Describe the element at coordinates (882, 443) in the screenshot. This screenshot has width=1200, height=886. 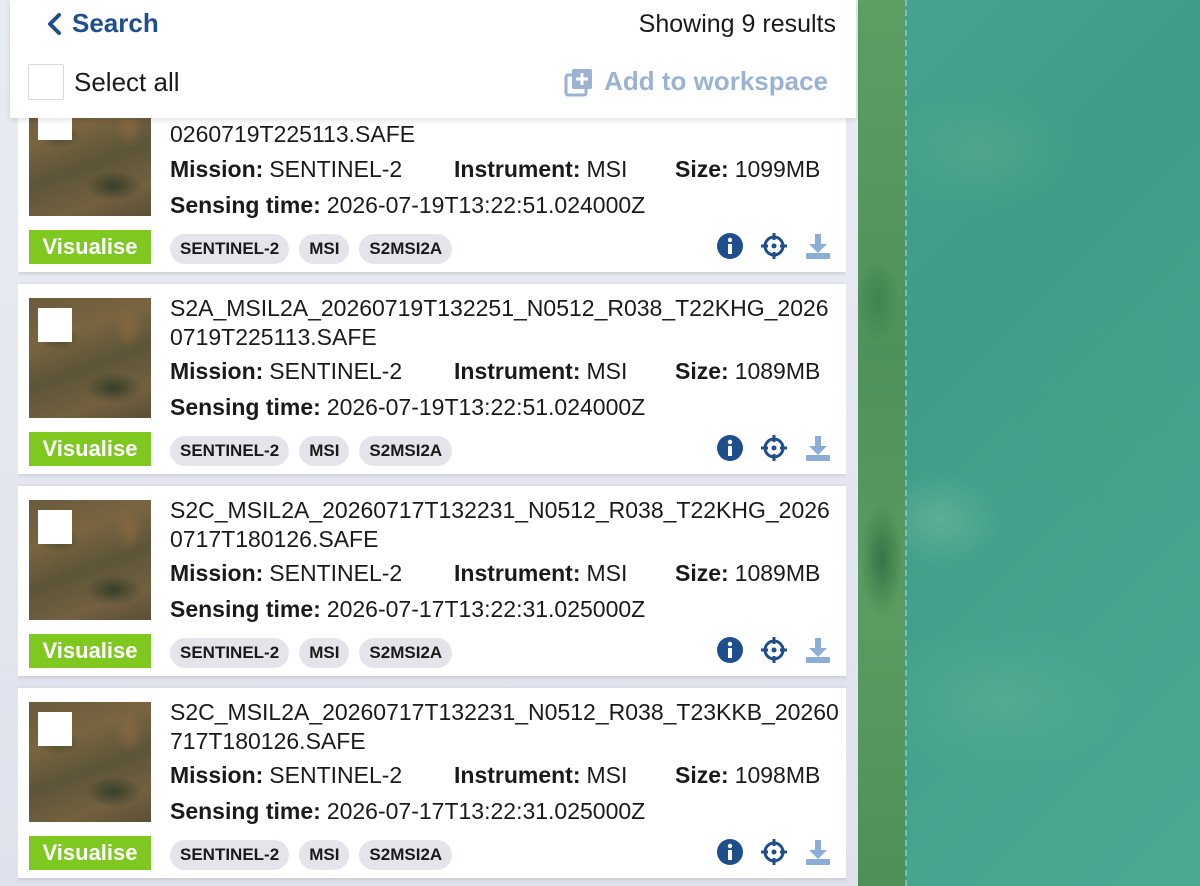
I see `map-imagery-strip` at that location.